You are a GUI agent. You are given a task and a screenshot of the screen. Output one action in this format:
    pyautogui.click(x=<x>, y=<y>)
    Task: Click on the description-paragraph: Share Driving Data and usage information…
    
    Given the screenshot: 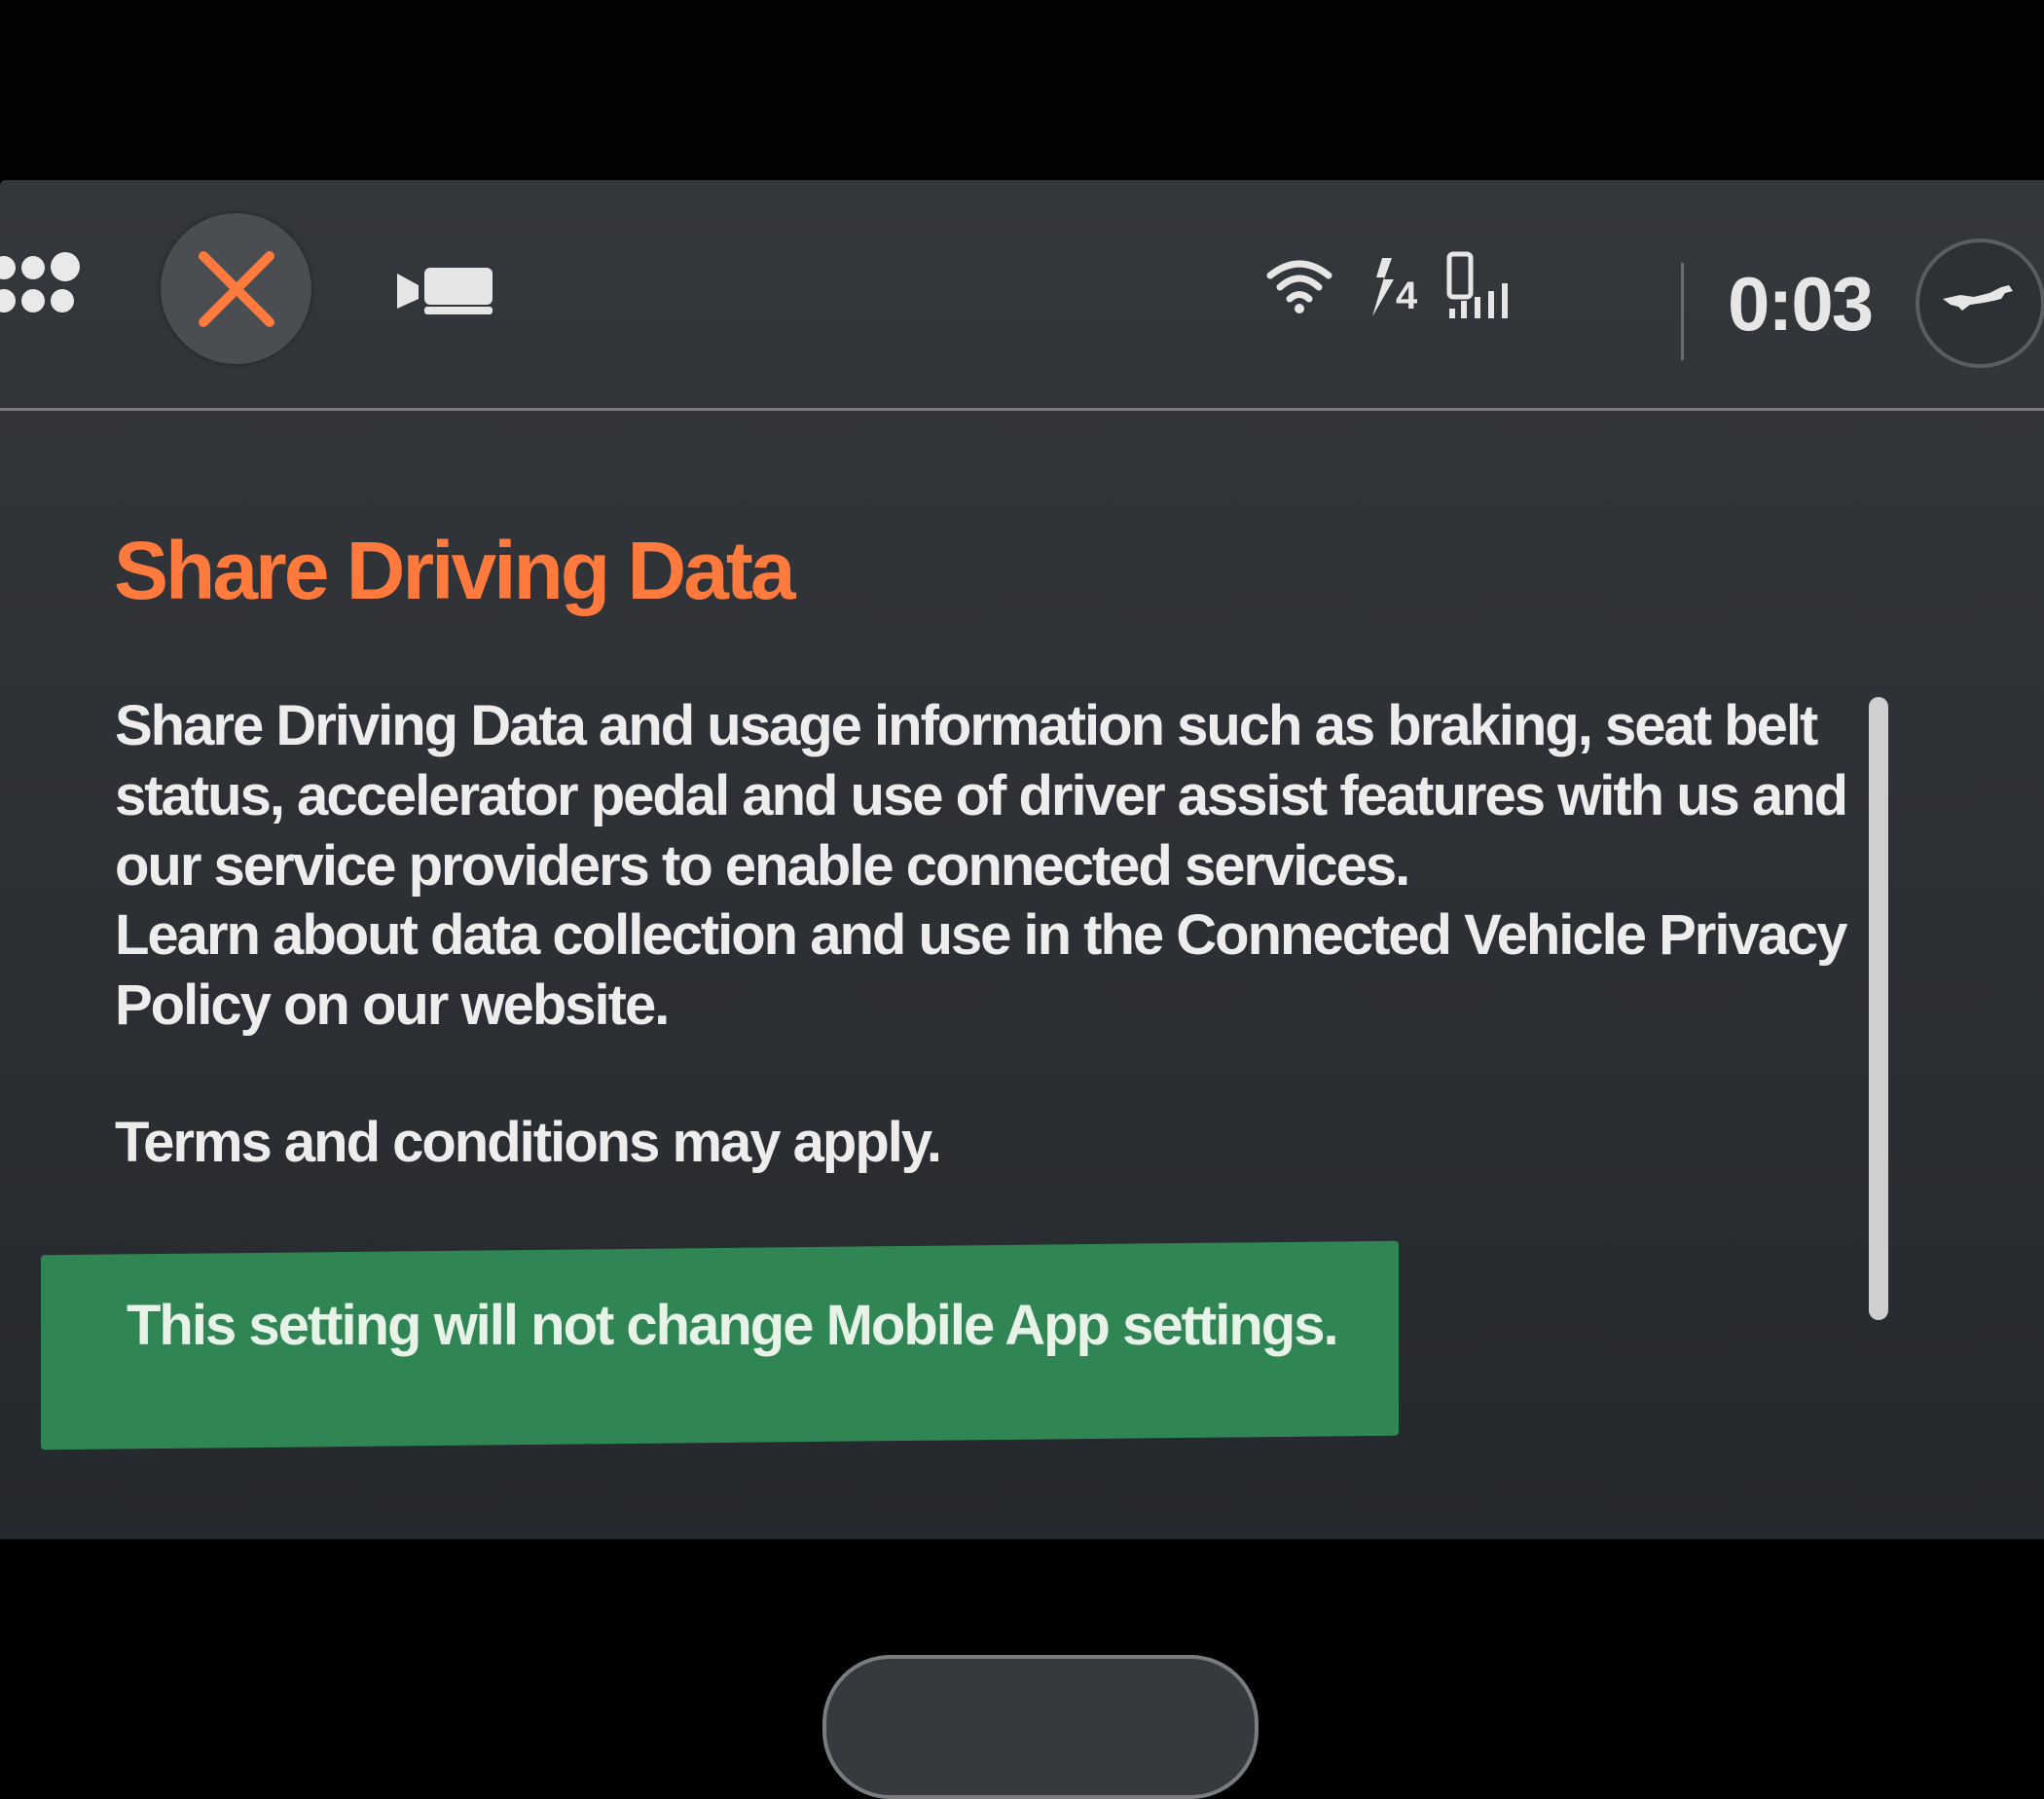 What is the action you would take?
    pyautogui.click(x=982, y=796)
    